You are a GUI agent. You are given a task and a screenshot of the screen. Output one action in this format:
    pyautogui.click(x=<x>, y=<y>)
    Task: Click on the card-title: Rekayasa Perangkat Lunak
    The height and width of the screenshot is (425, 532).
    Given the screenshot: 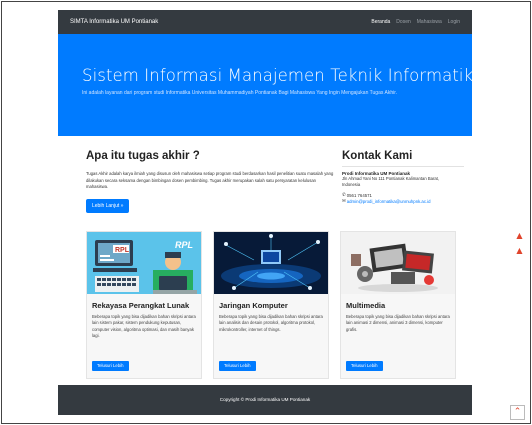 What is the action you would take?
    pyautogui.click(x=141, y=305)
    